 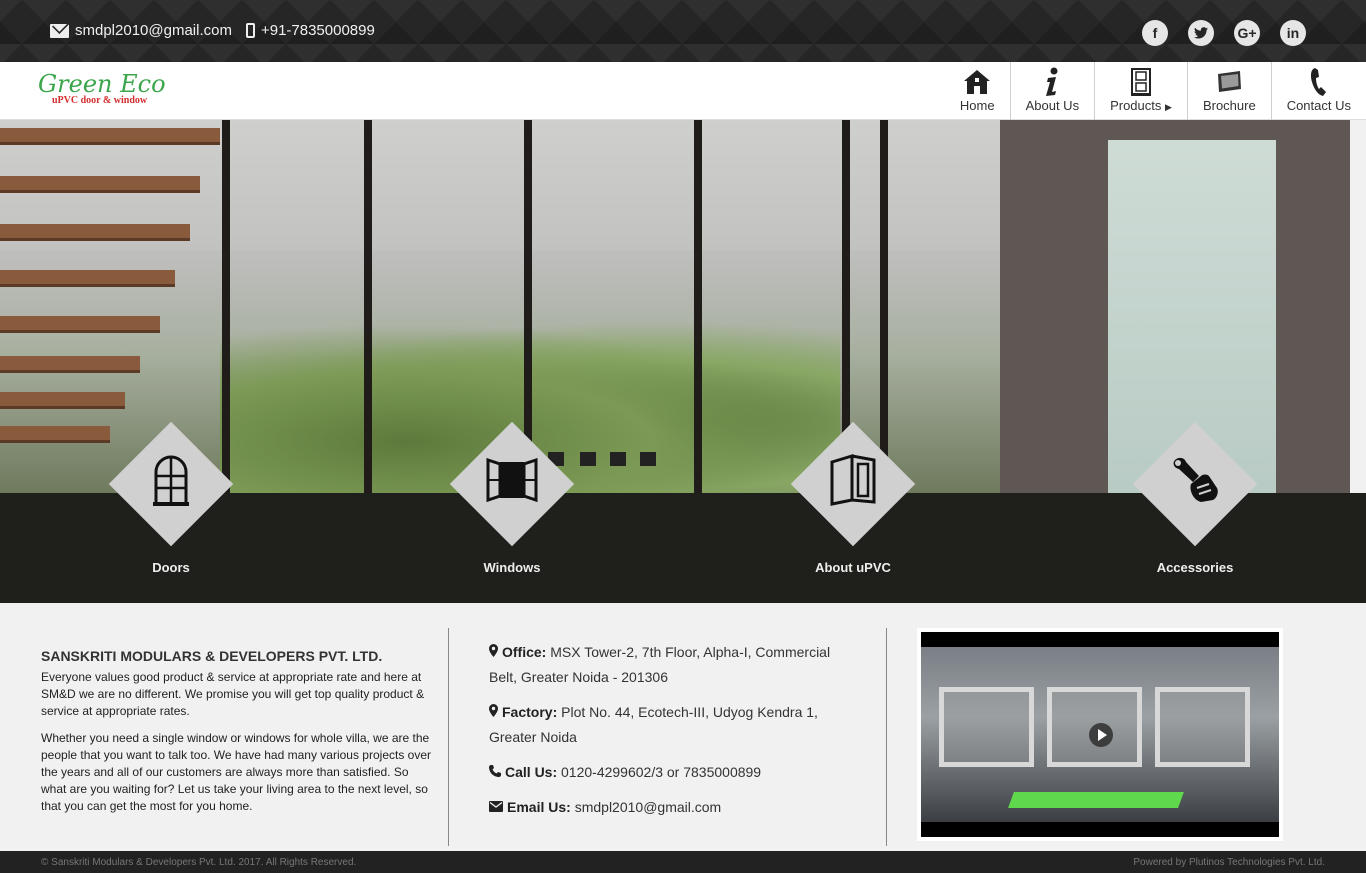 I want to click on video-player, so click(x=1100, y=734).